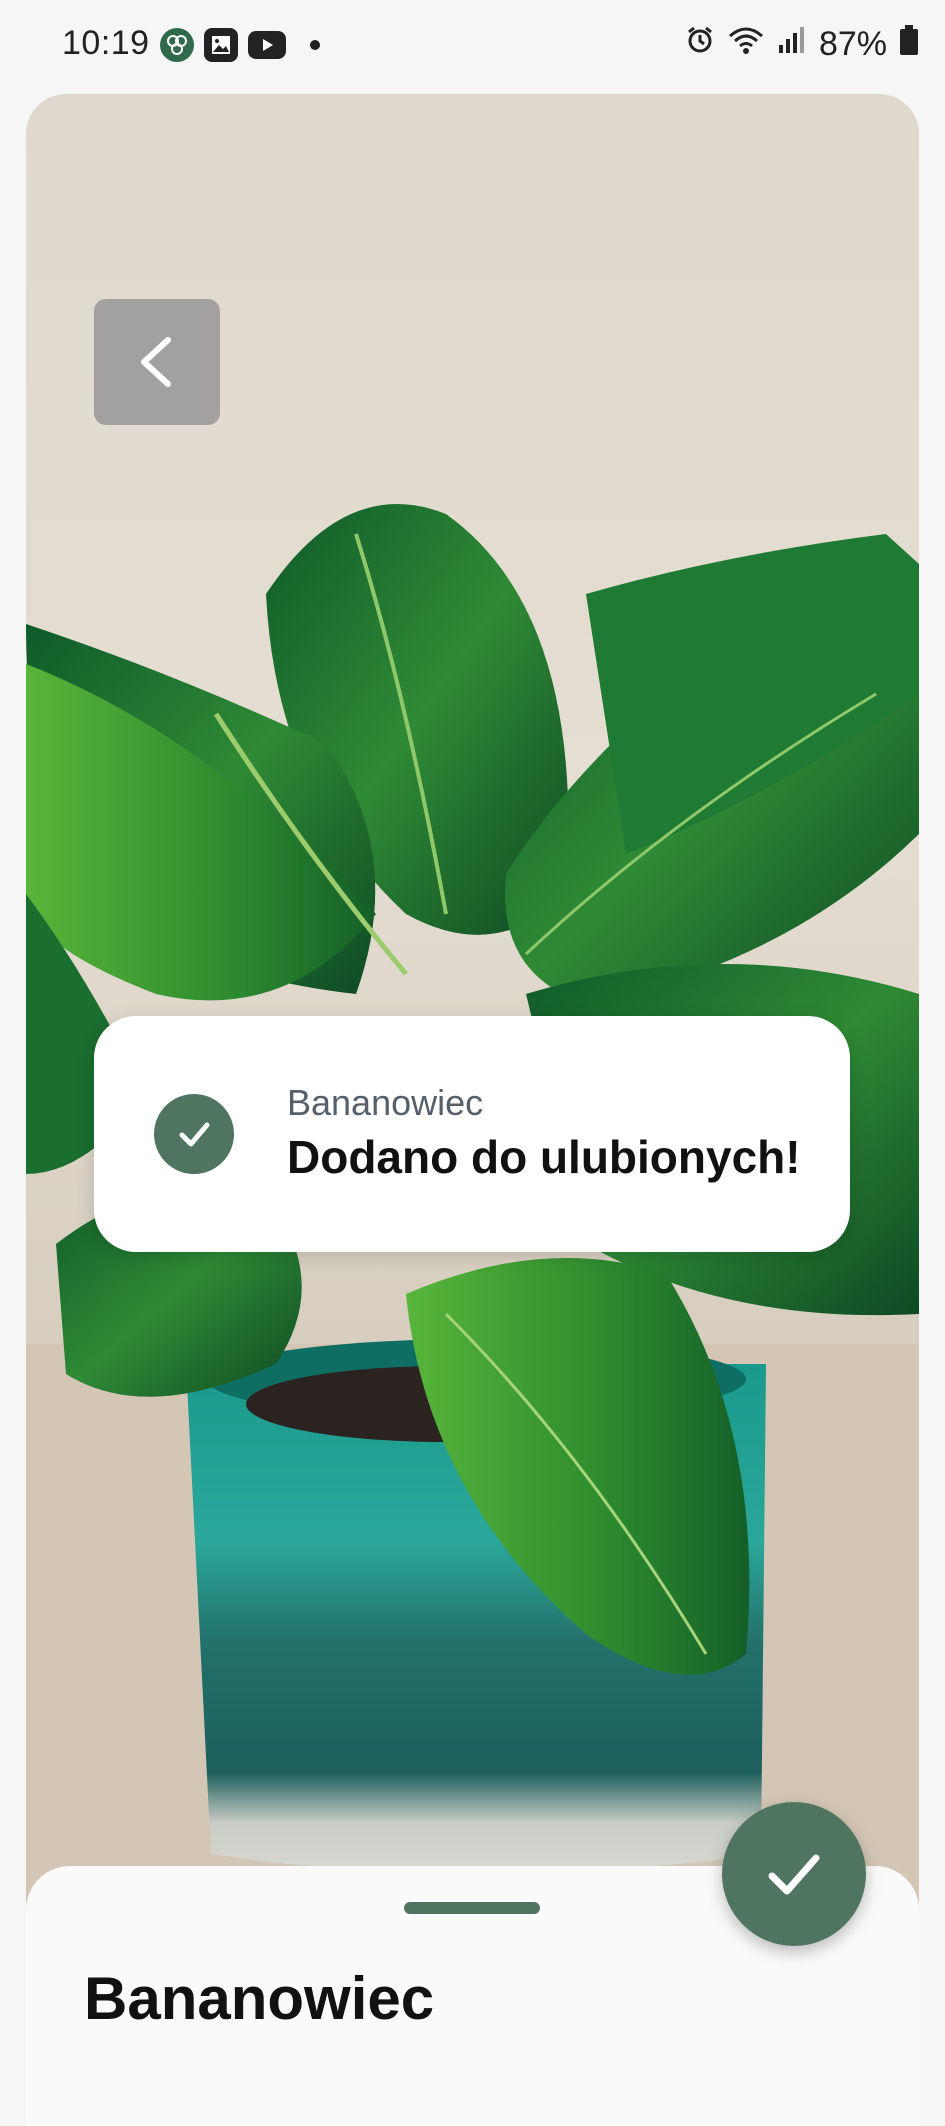 The height and width of the screenshot is (2126, 945). I want to click on battery-icon, so click(909, 44).